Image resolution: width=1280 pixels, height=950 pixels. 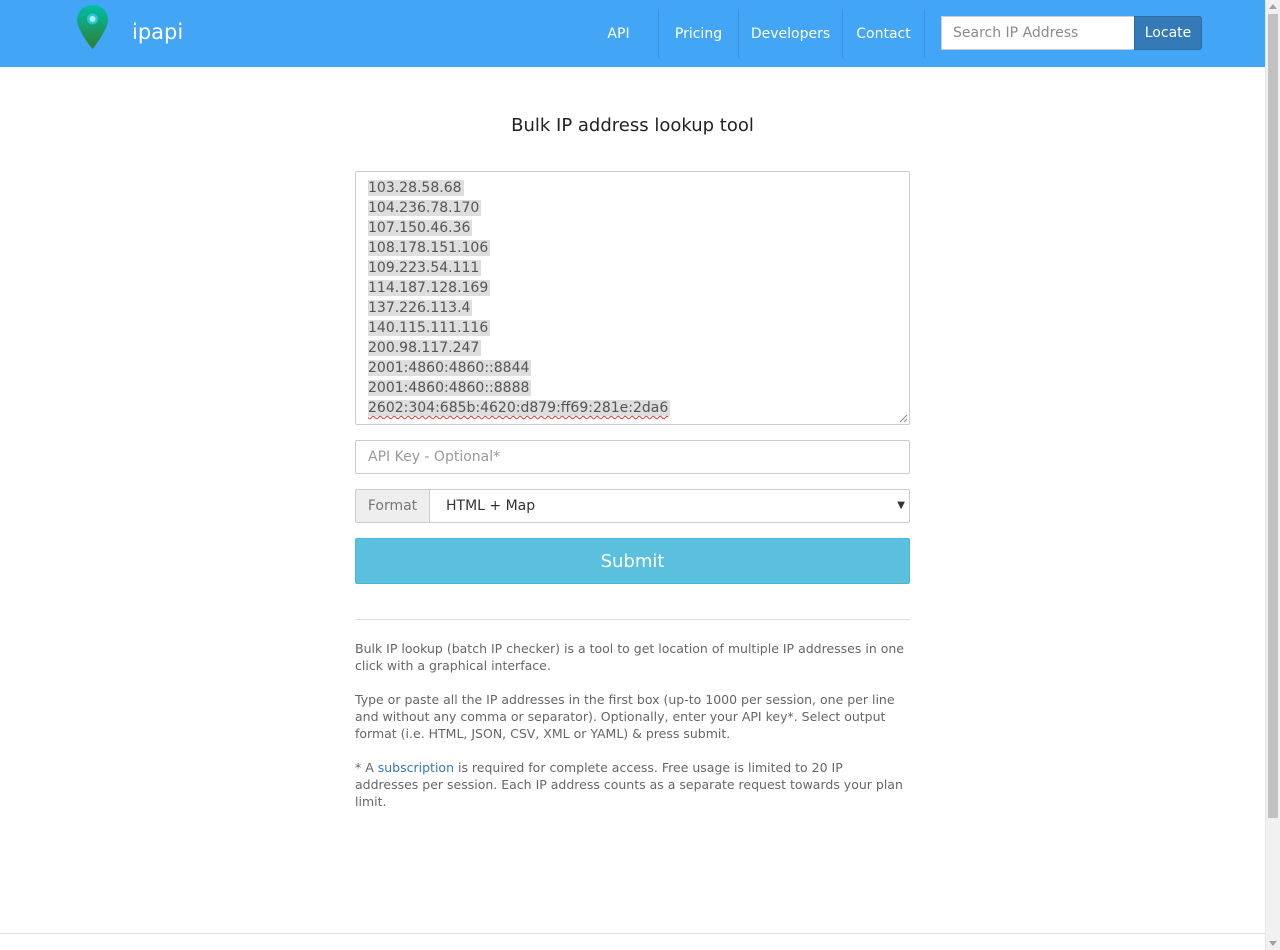 What do you see at coordinates (366, 767) in the screenshot?
I see `description-prefix: * A` at bounding box center [366, 767].